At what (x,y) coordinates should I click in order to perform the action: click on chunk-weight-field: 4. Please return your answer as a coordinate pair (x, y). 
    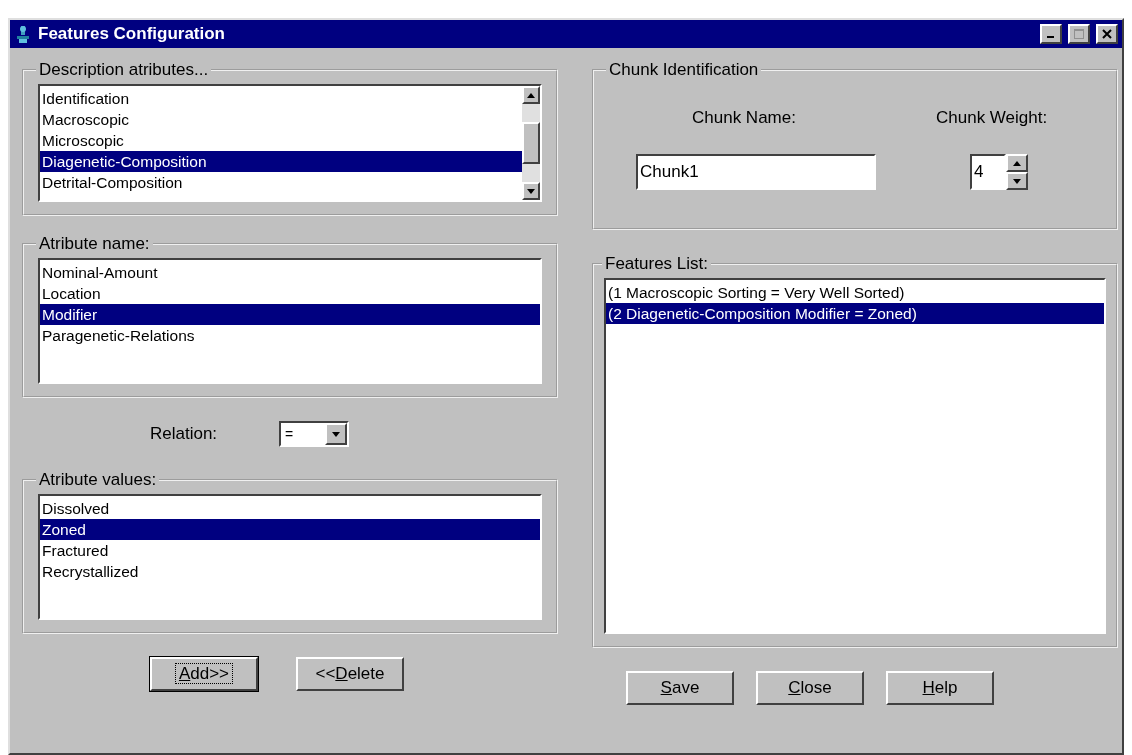
    Looking at the image, I should click on (988, 172).